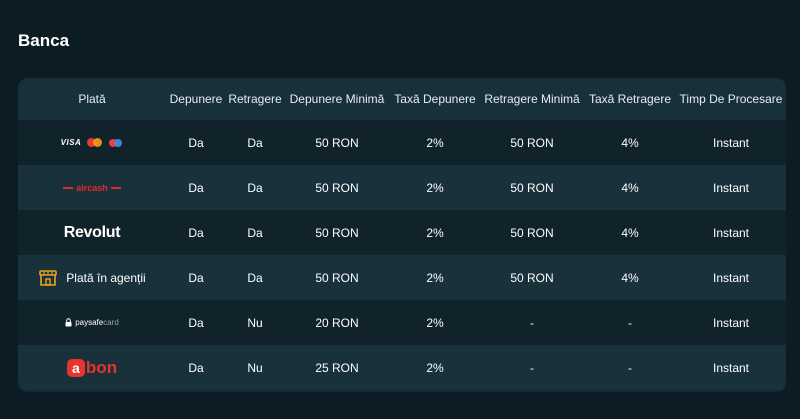 This screenshot has height=419, width=800. I want to click on table-row: paysafecard Da Nu 20 RON 2% - - Instant, so click(402, 322).